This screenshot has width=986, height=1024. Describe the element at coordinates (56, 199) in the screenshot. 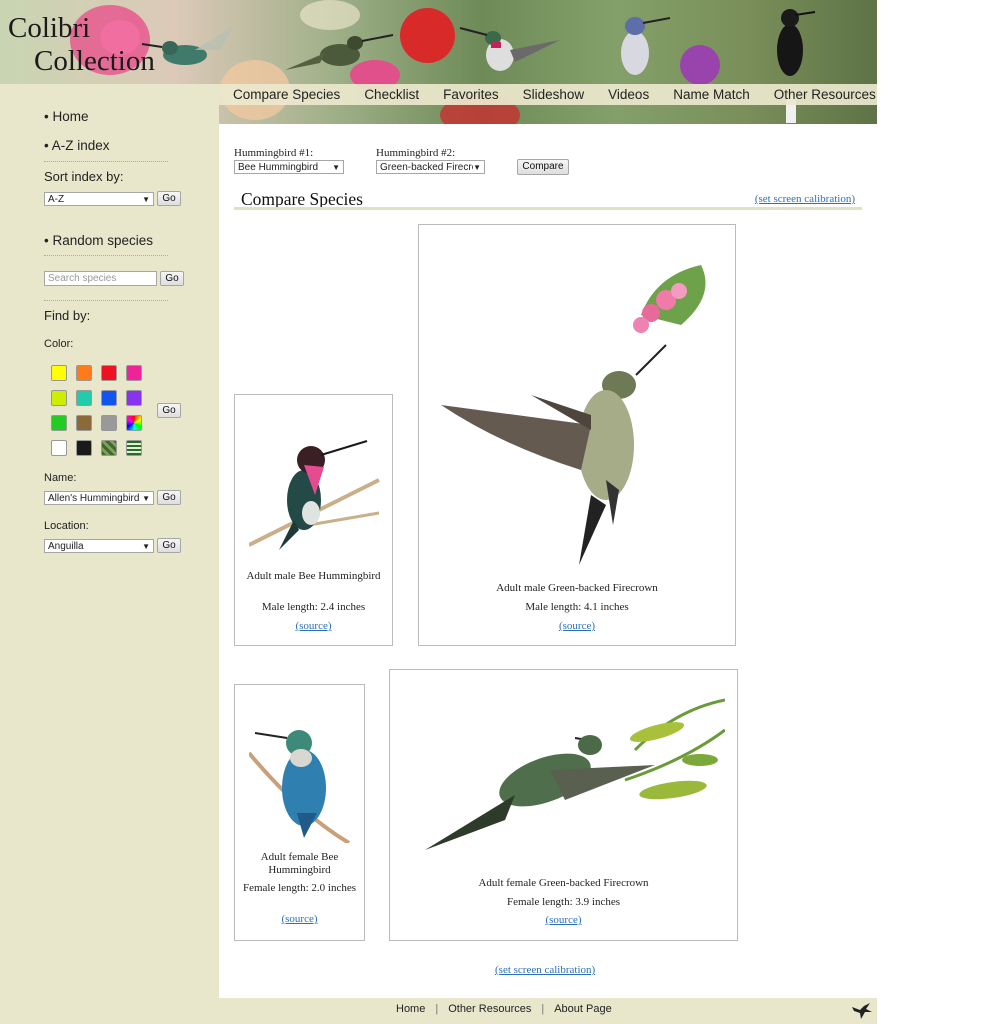

I see `sort-select-value: A-Z` at that location.